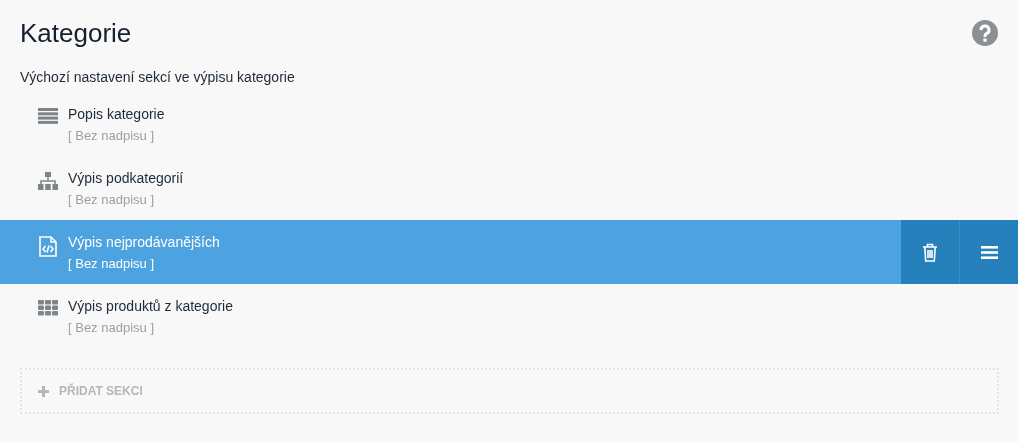 This screenshot has height=442, width=1018. I want to click on section-row: Výpis produktů z kategorie [ Bez nadpisu ], so click(509, 316).